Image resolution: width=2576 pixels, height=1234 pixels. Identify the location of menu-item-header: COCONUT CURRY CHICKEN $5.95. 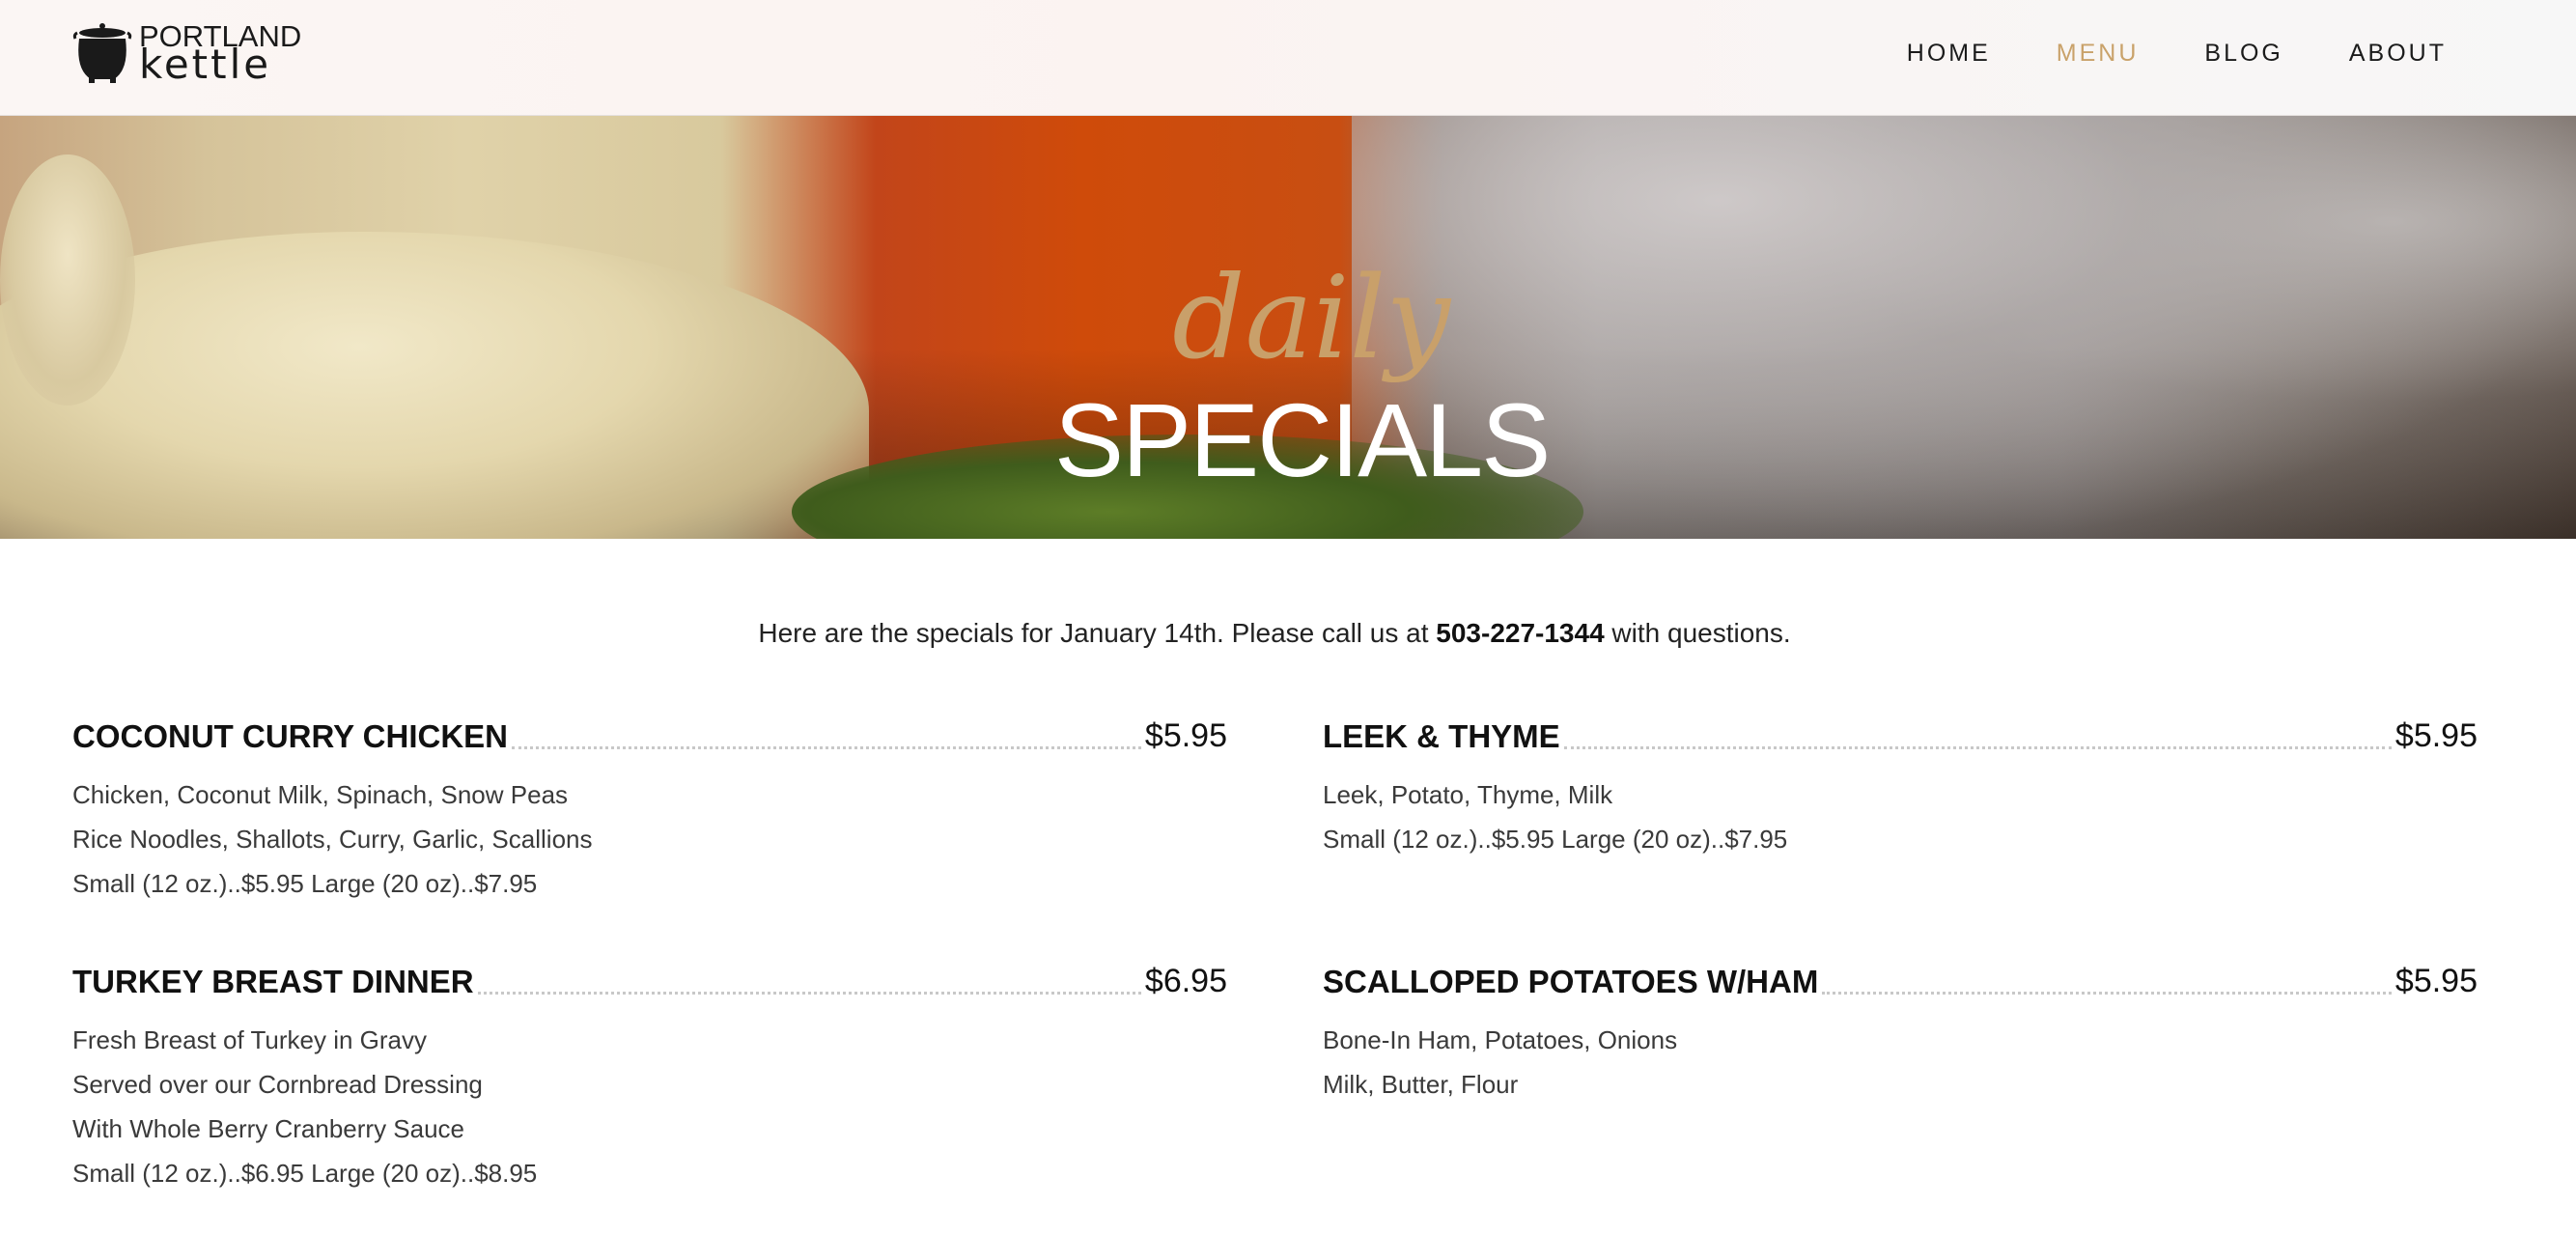
(650, 734).